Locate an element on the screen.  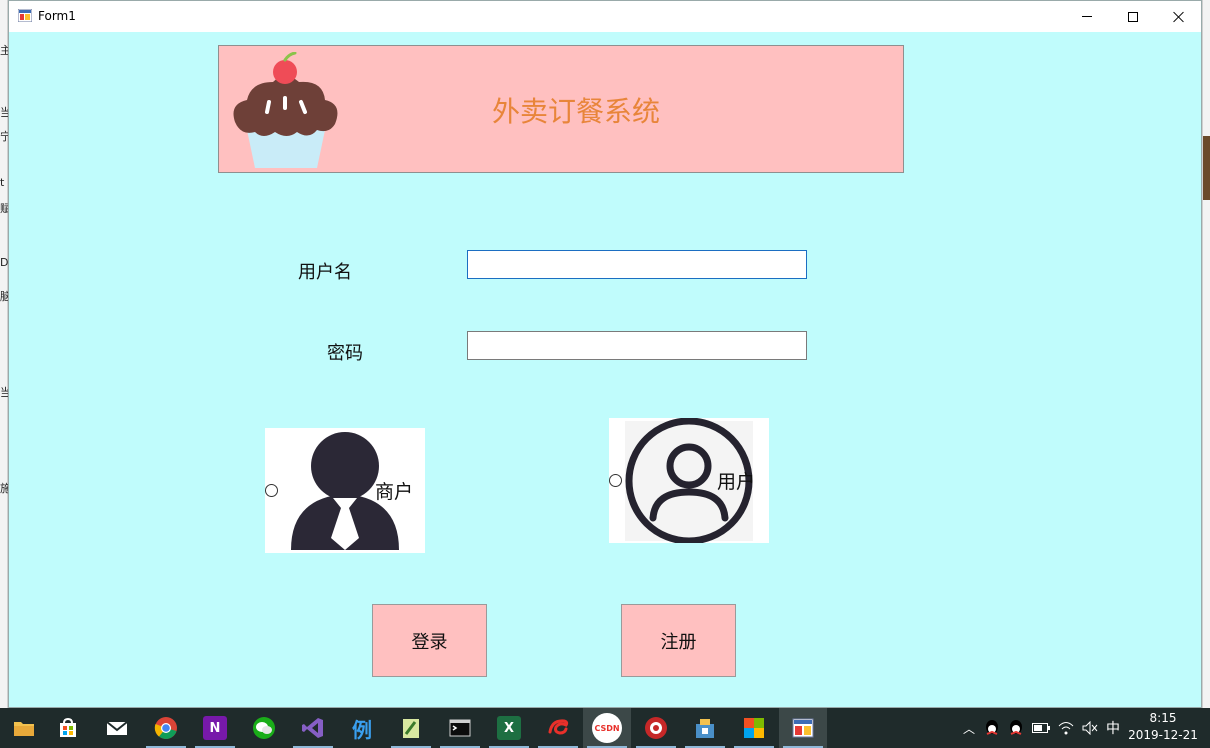
close-button is located at coordinates (1179, 16).